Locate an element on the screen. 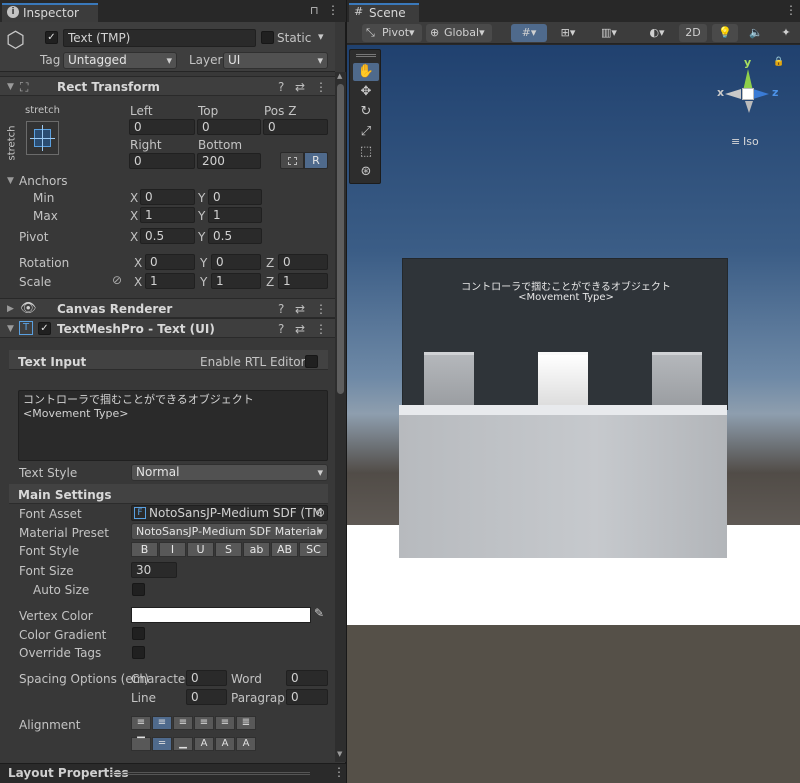 Image resolution: width=800 pixels, height=783 pixels. line-spacing-field: 0 is located at coordinates (206, 697).